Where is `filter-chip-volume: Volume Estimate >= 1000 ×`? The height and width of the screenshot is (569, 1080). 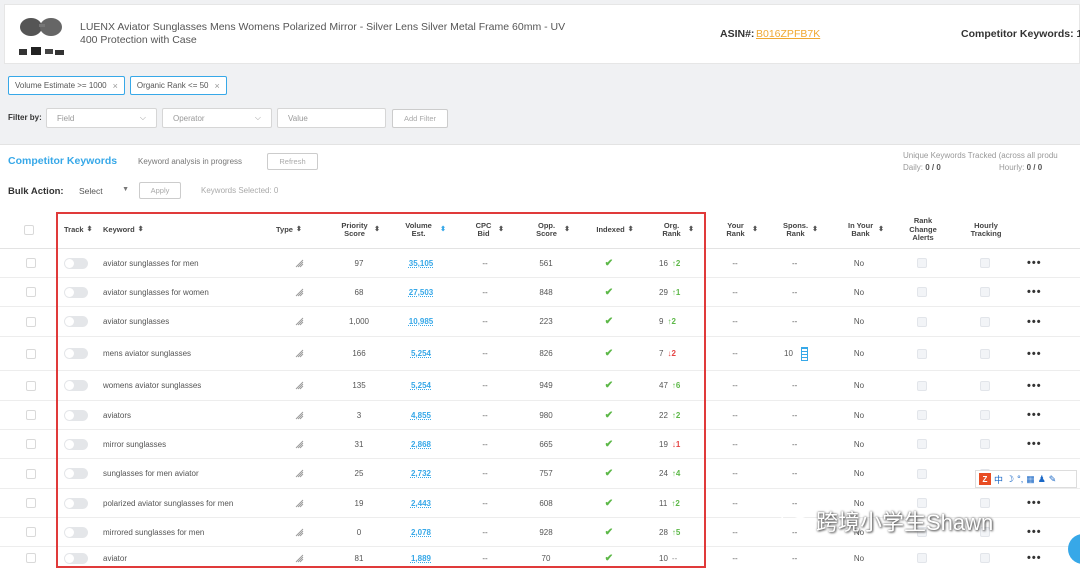 filter-chip-volume: Volume Estimate >= 1000 × is located at coordinates (66, 85).